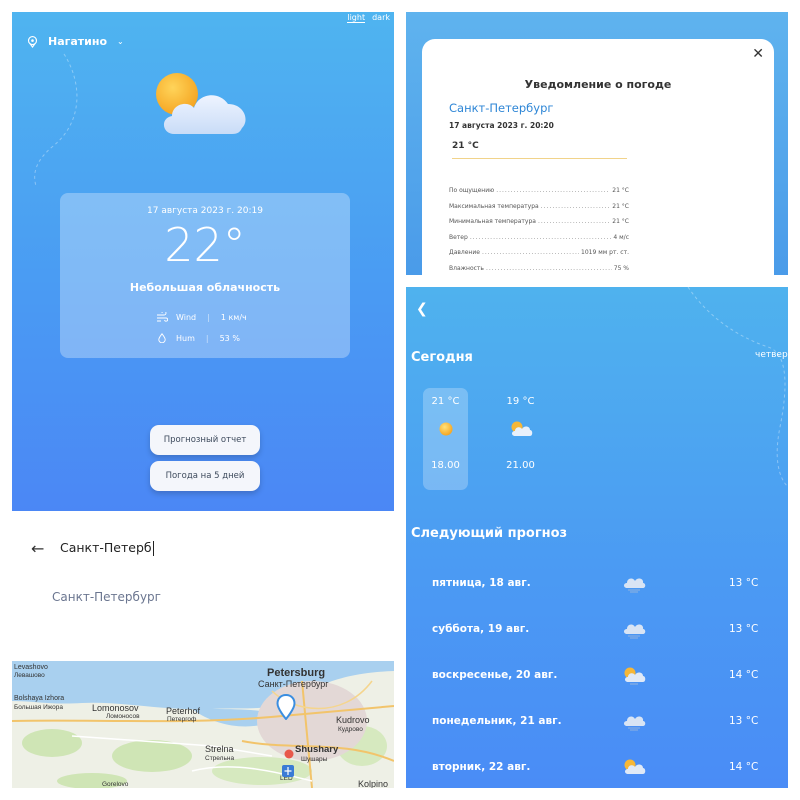 This screenshot has height=800, width=800. I want to click on stat-label: По ощущению, so click(472, 190).